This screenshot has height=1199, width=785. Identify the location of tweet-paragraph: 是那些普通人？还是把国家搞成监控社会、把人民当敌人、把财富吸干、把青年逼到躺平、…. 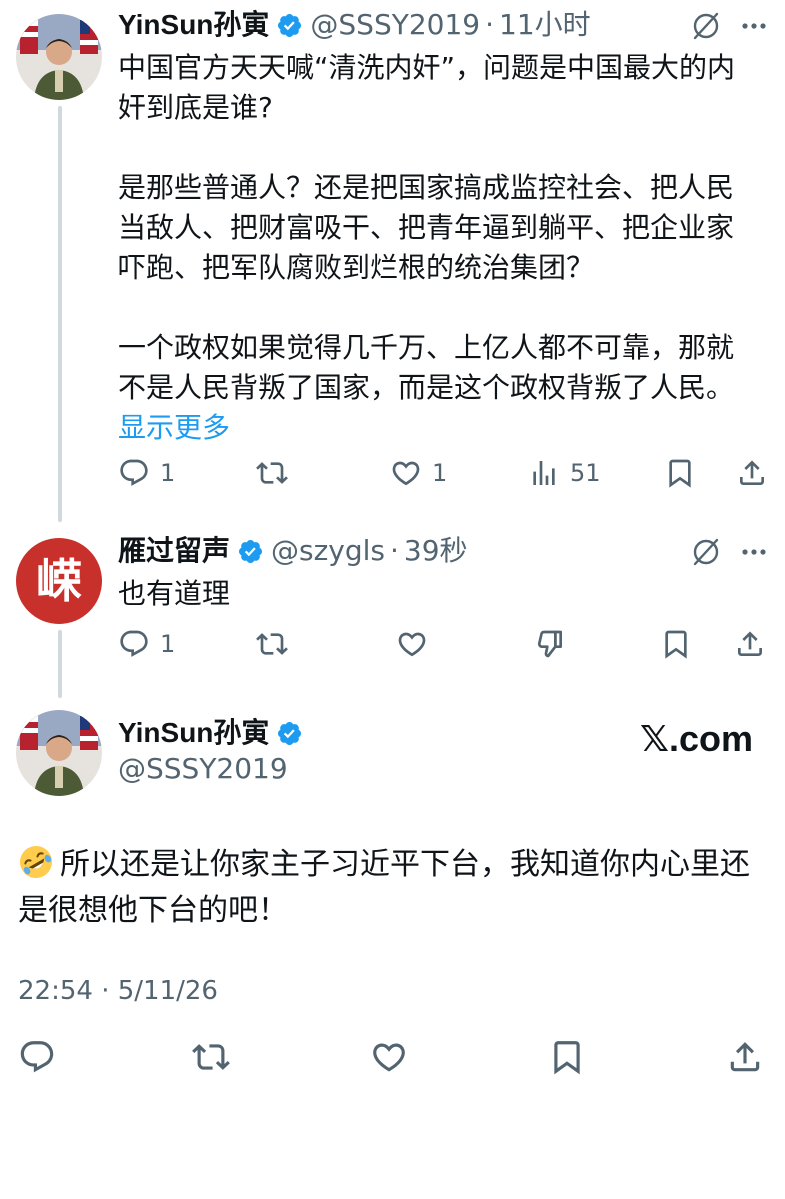
(426, 227).